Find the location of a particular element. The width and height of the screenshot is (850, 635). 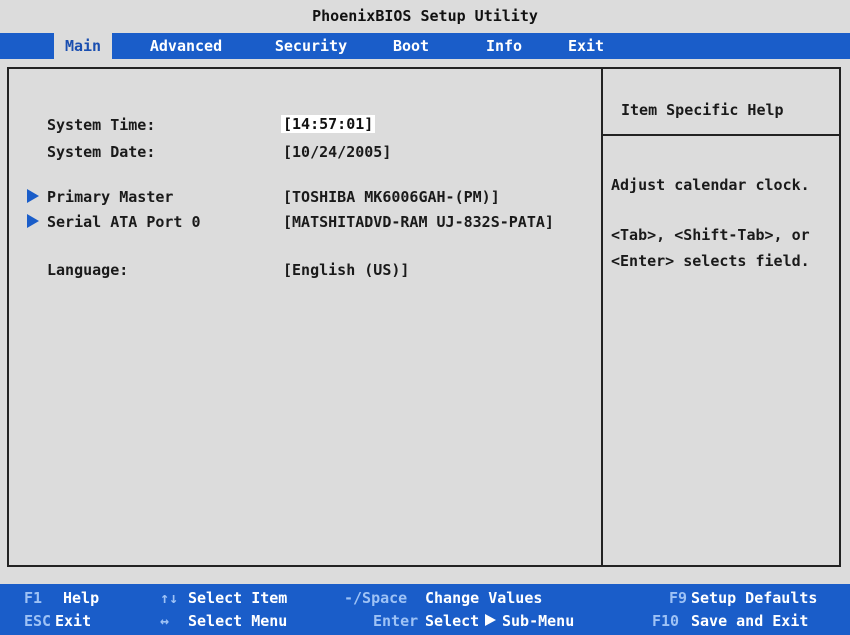

submenu-triangle-icon is located at coordinates (490, 621).